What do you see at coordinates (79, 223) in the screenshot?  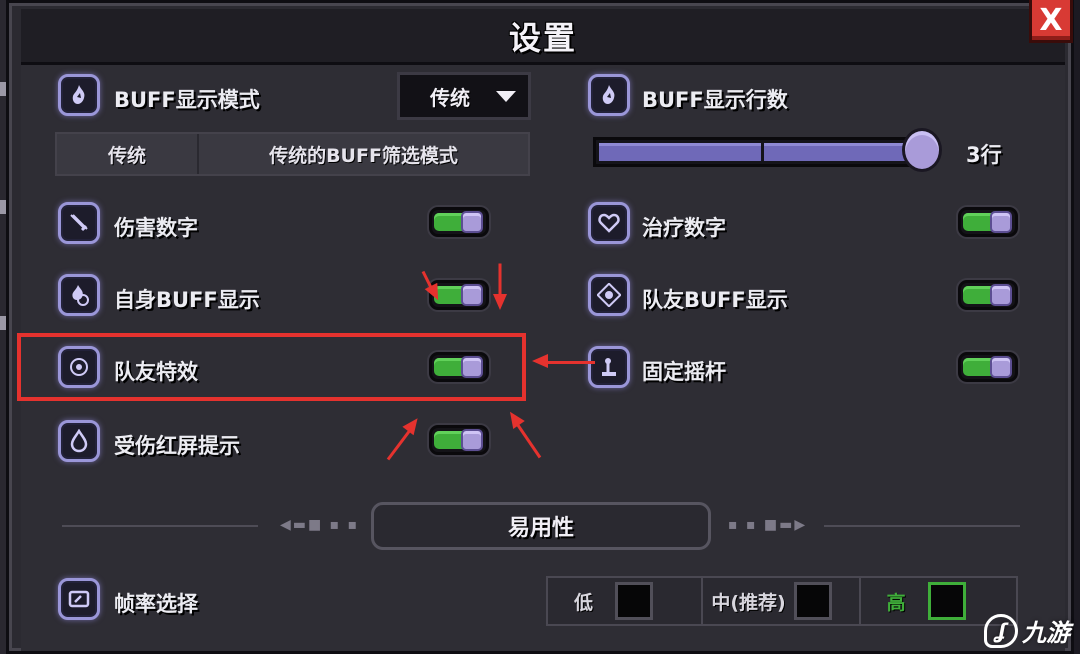 I see `sword-icon` at bounding box center [79, 223].